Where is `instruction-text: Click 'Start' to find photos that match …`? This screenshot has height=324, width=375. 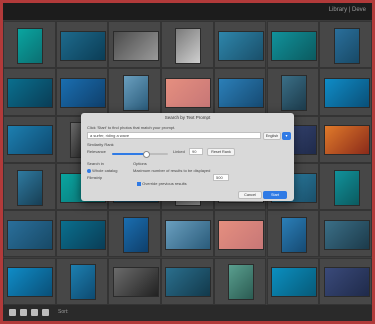
instruction-text: Click 'Start' to find photos that match … is located at coordinates (131, 127).